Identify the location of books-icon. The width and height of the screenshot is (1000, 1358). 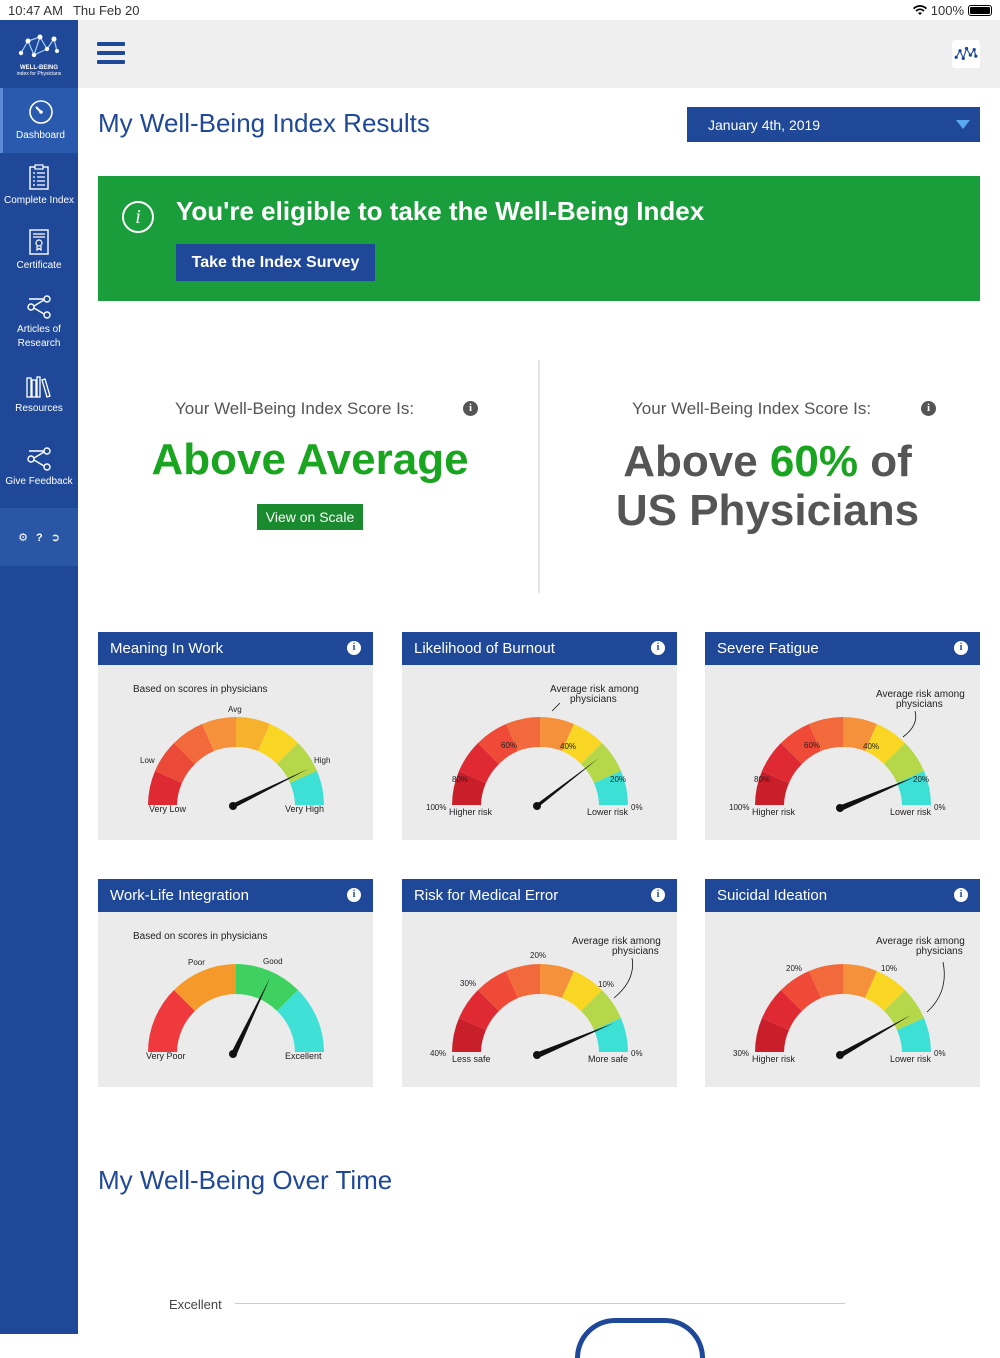
(38, 386).